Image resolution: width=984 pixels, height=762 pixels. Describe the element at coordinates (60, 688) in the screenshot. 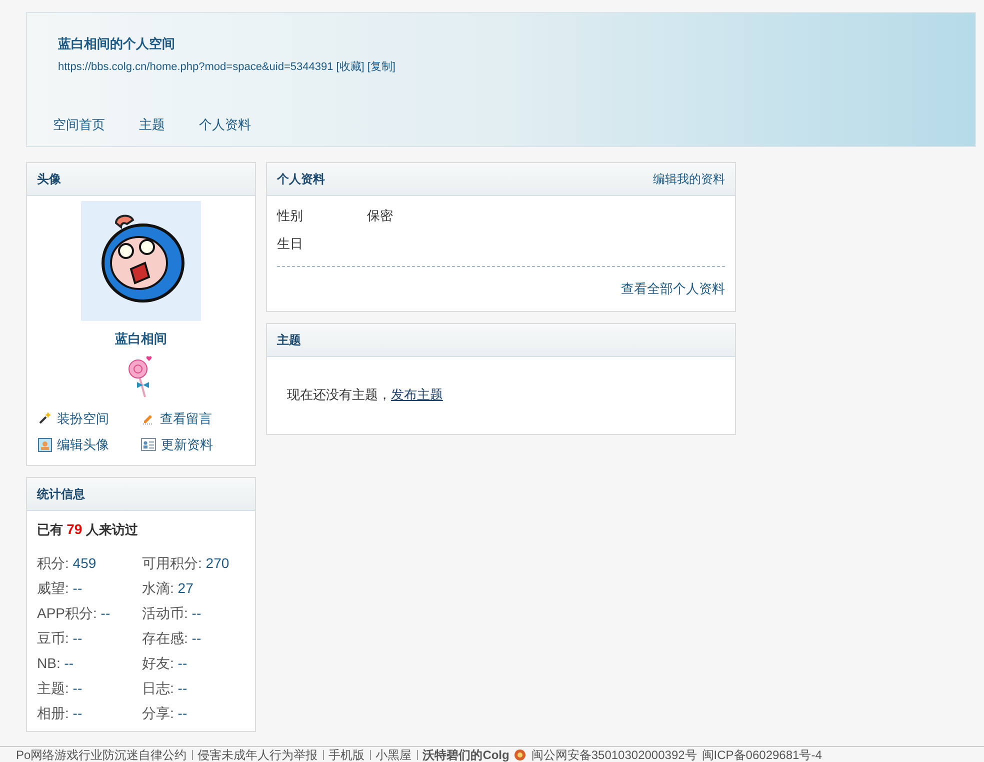

I see `stat-item: 主题: --` at that location.